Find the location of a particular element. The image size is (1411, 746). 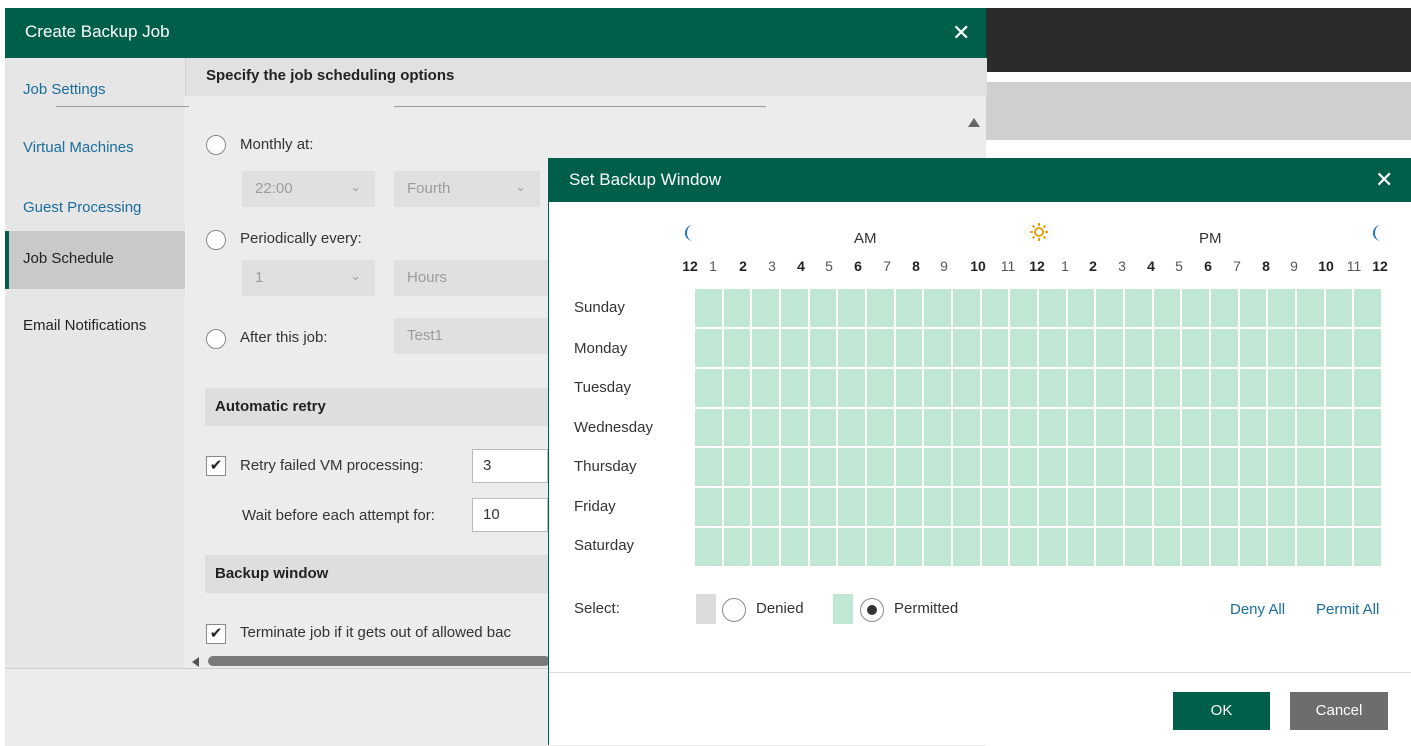

cancel-button: Cancel is located at coordinates (1339, 711).